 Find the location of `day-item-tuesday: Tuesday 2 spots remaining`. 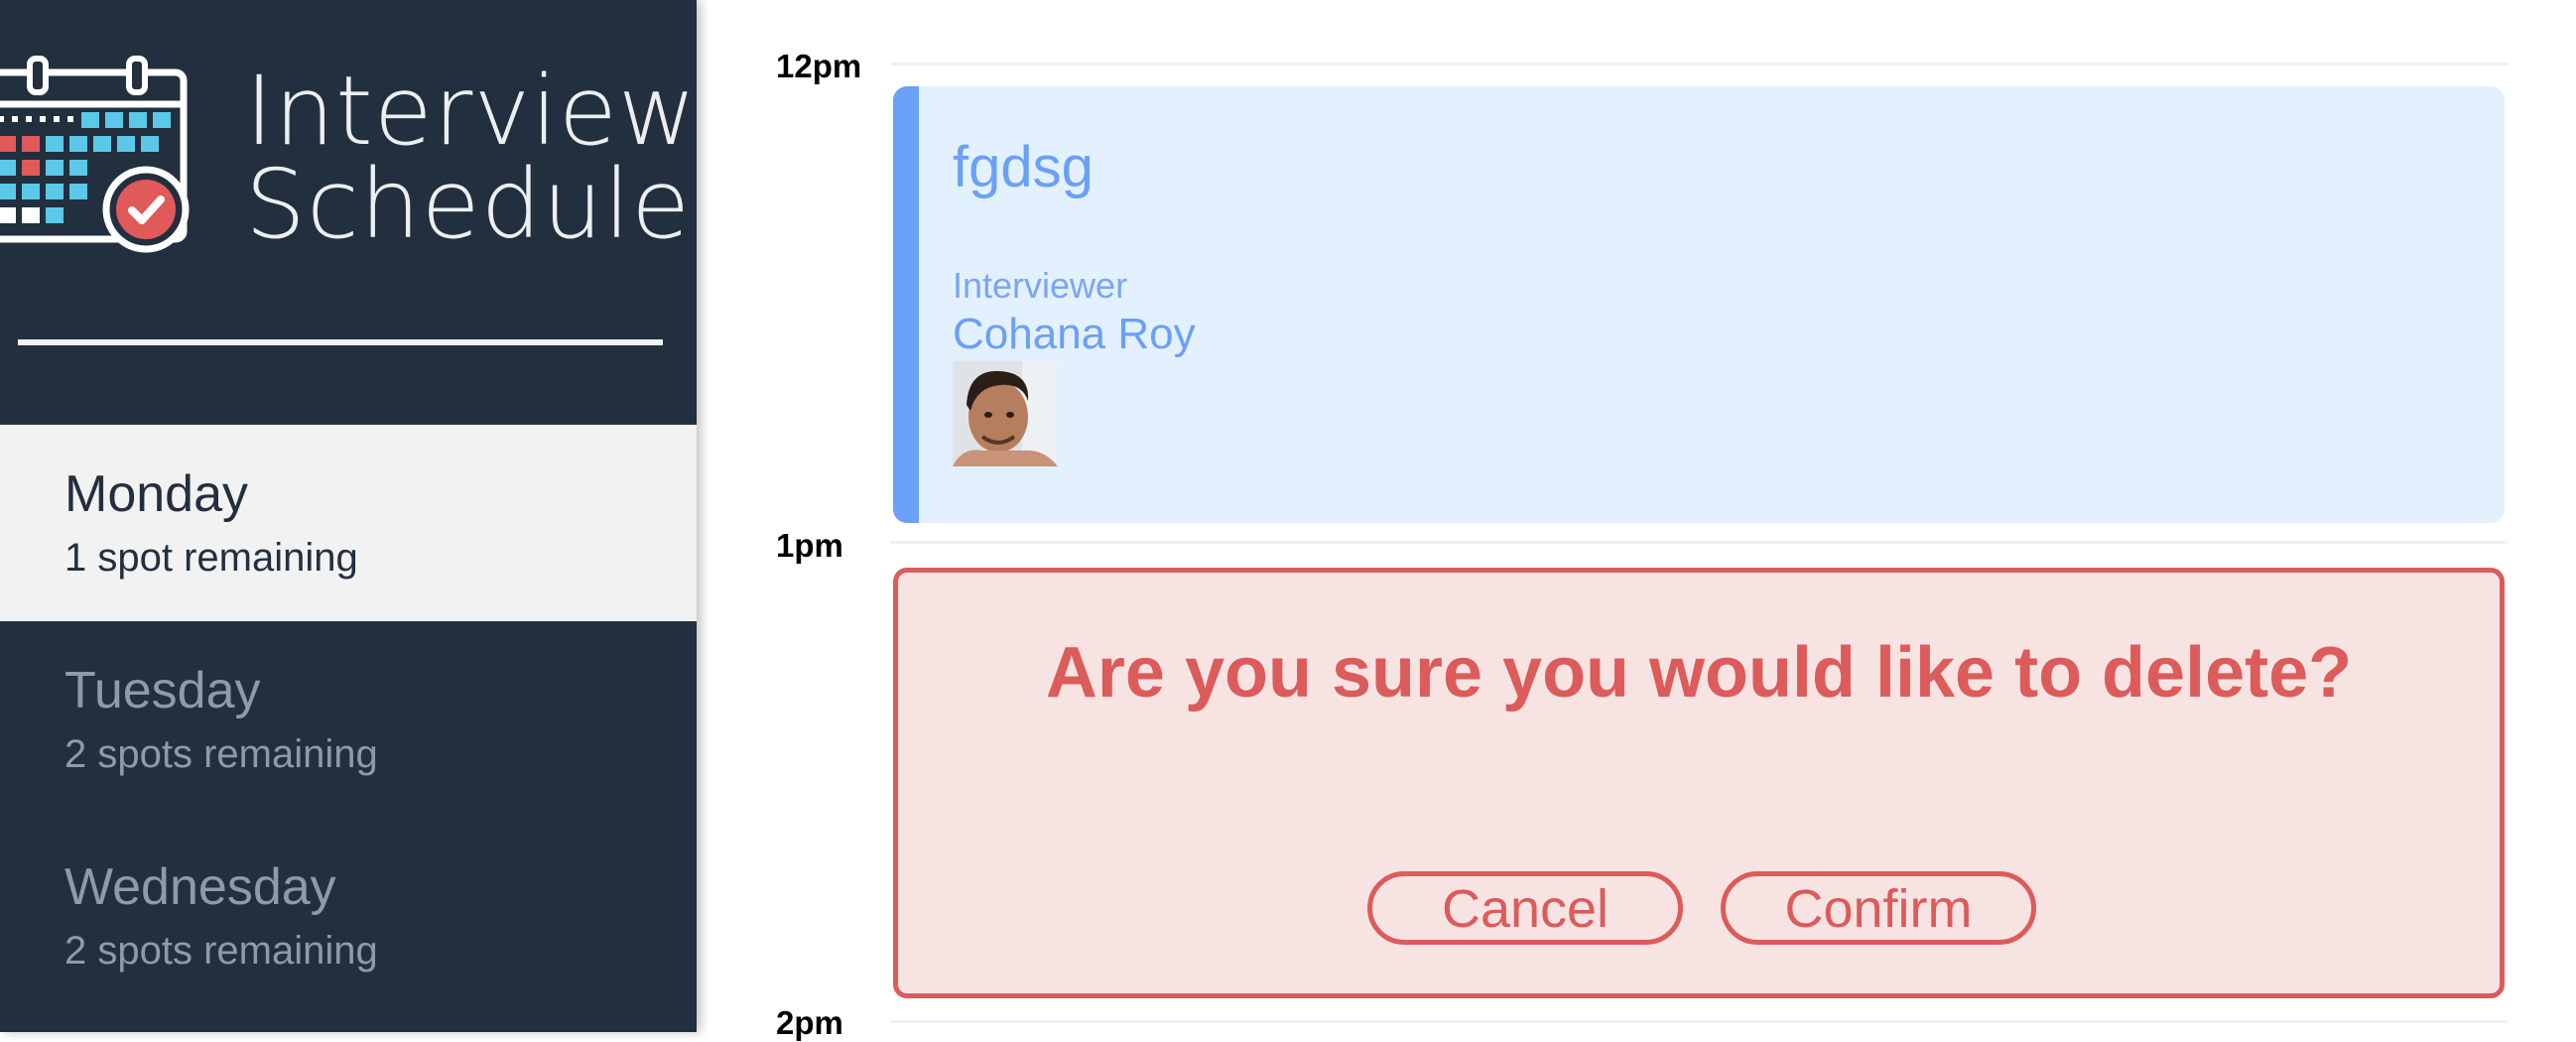

day-item-tuesday: Tuesday 2 spots remaining is located at coordinates (349, 719).